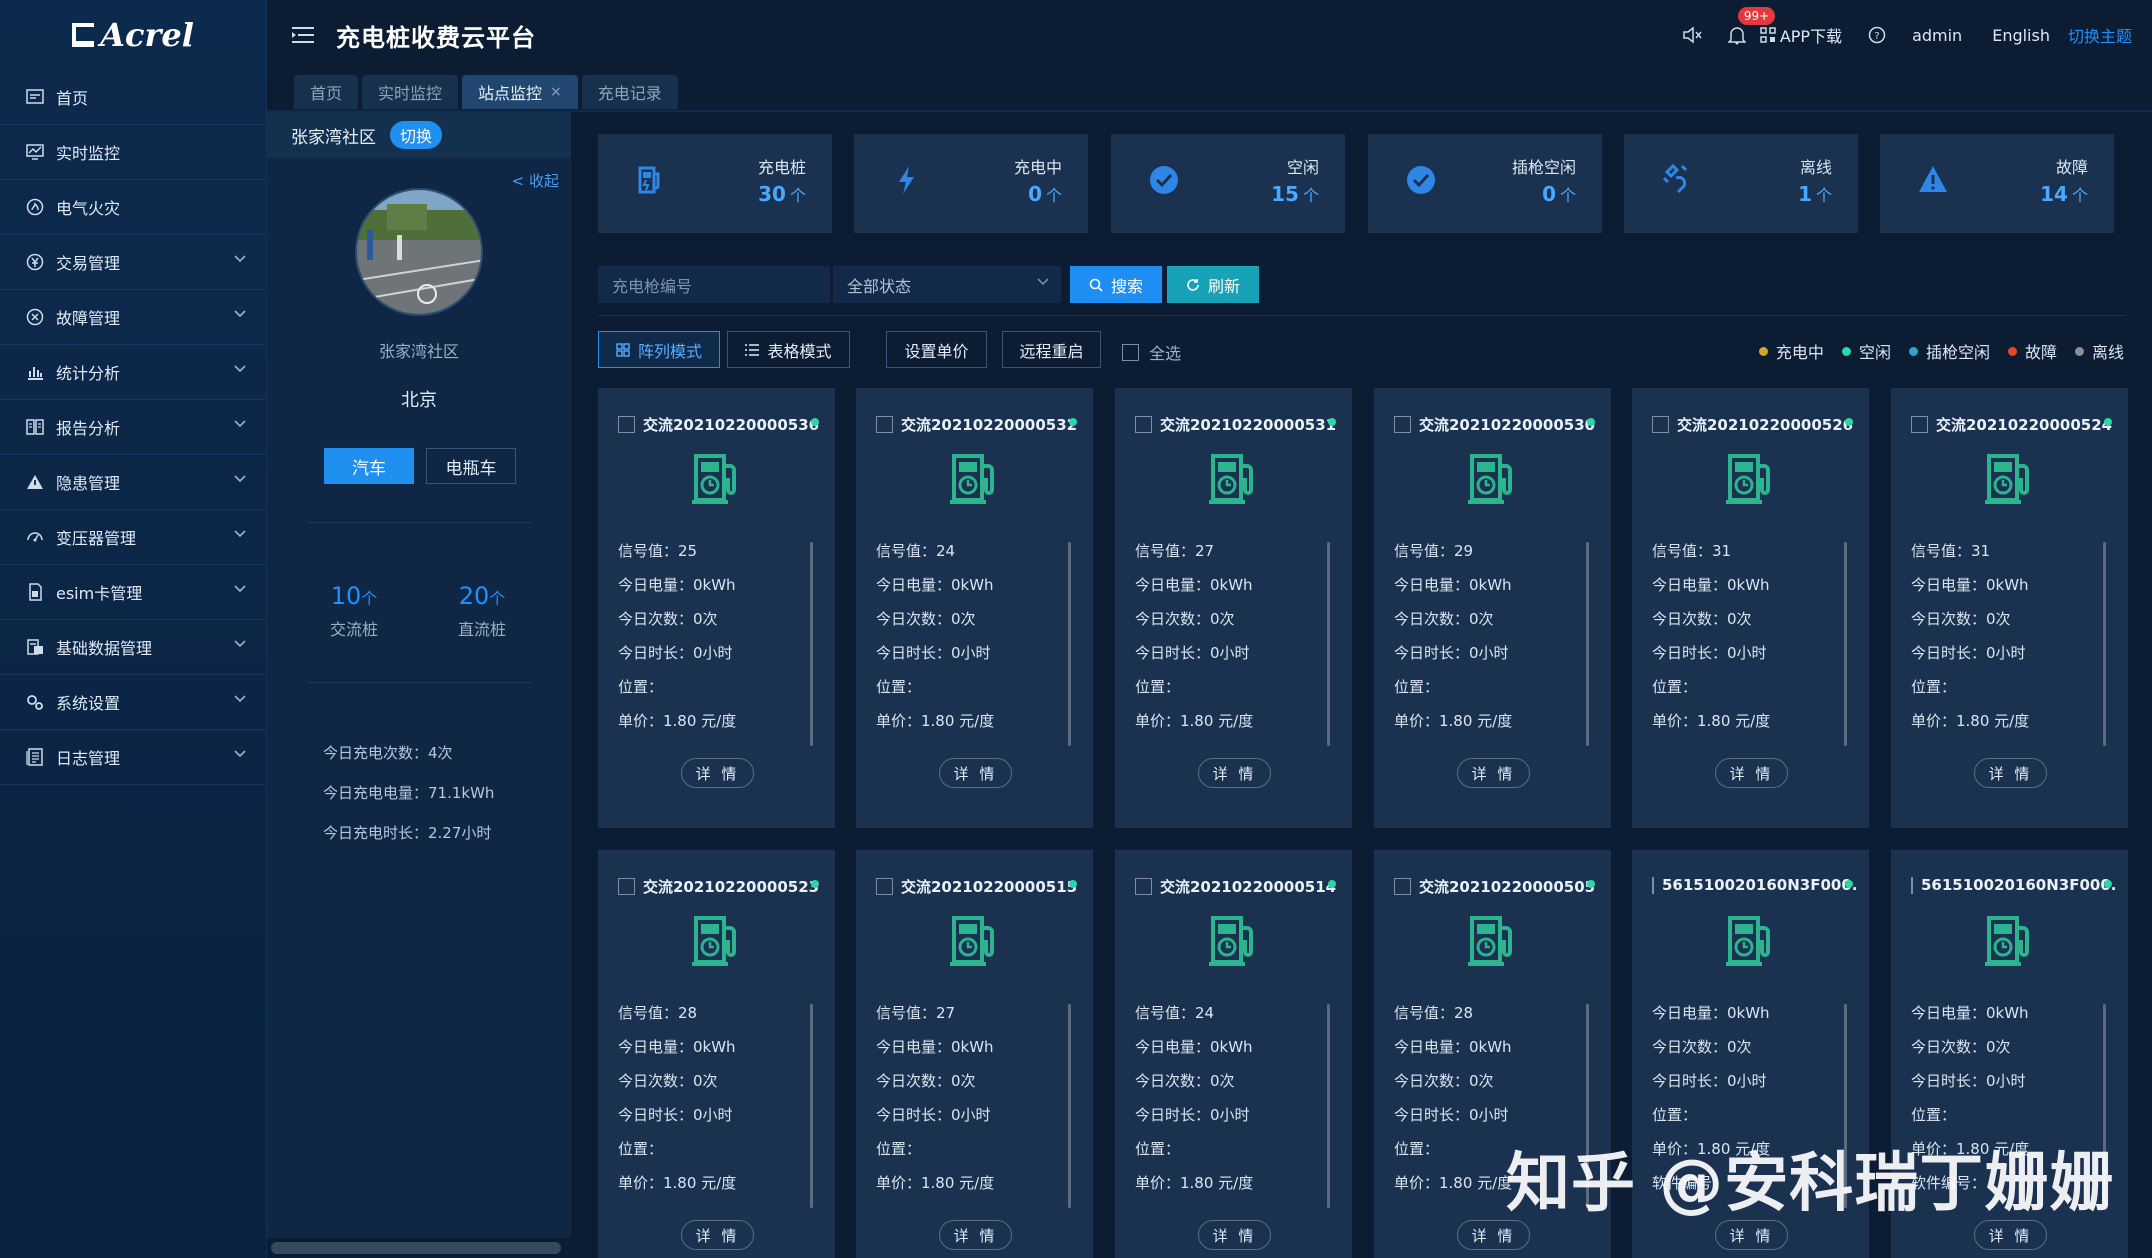 This screenshot has width=2152, height=1258. What do you see at coordinates (2100, 35) in the screenshot?
I see `theme-switch: 切换主题` at bounding box center [2100, 35].